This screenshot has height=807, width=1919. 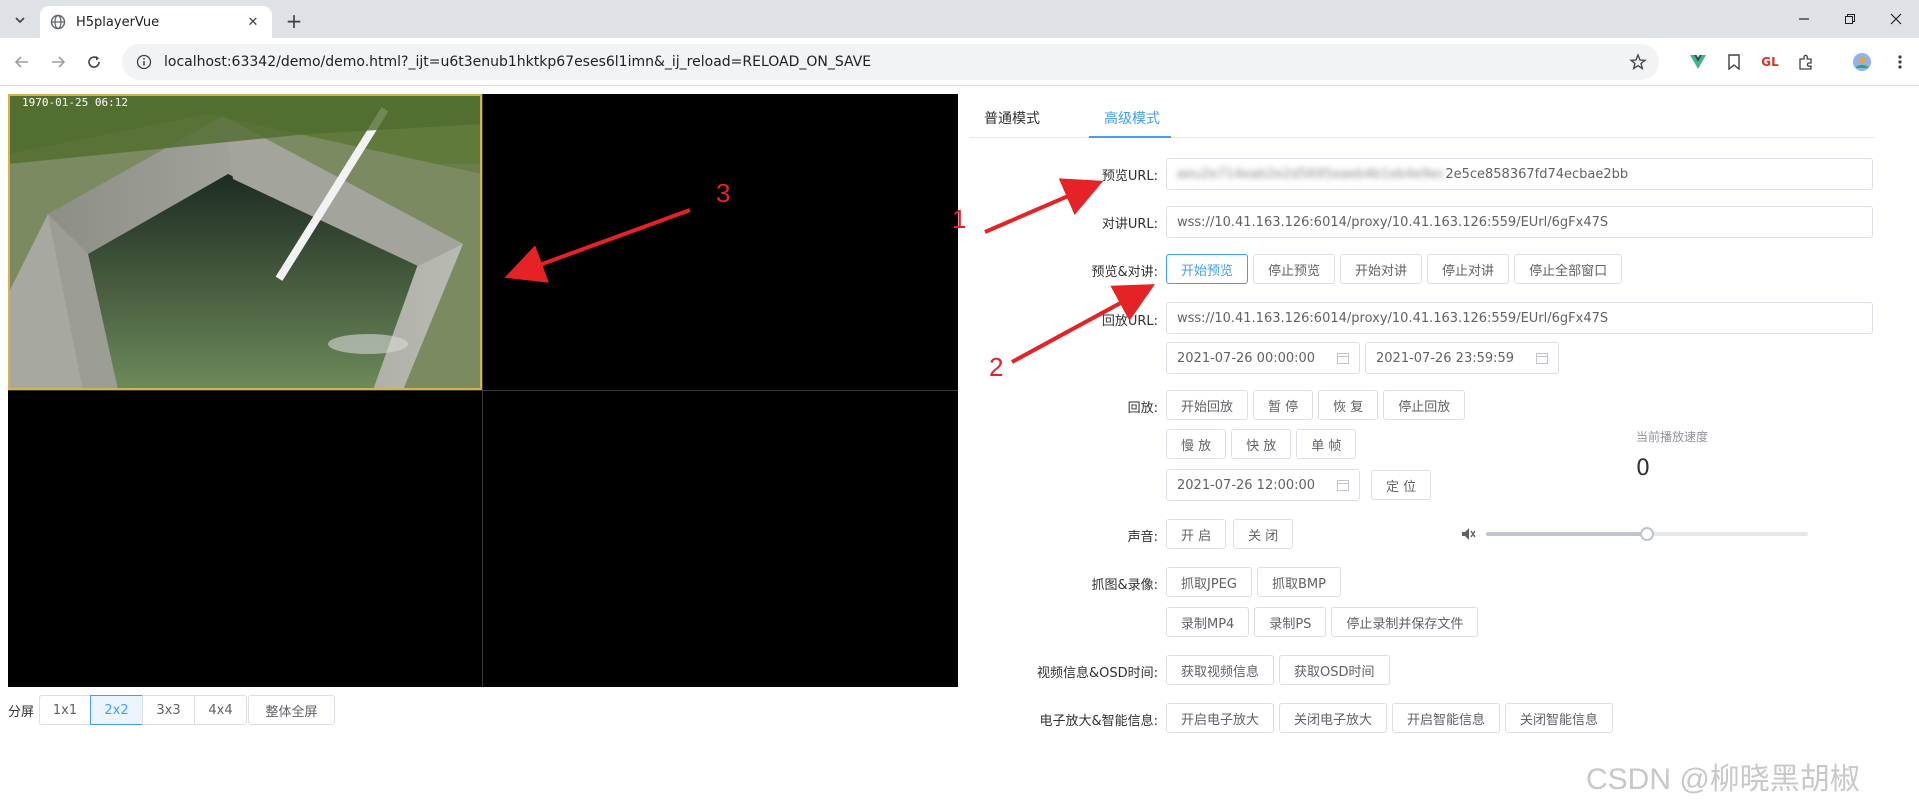 What do you see at coordinates (1294, 269) in the screenshot?
I see `stop-preview-button: 停止预览` at bounding box center [1294, 269].